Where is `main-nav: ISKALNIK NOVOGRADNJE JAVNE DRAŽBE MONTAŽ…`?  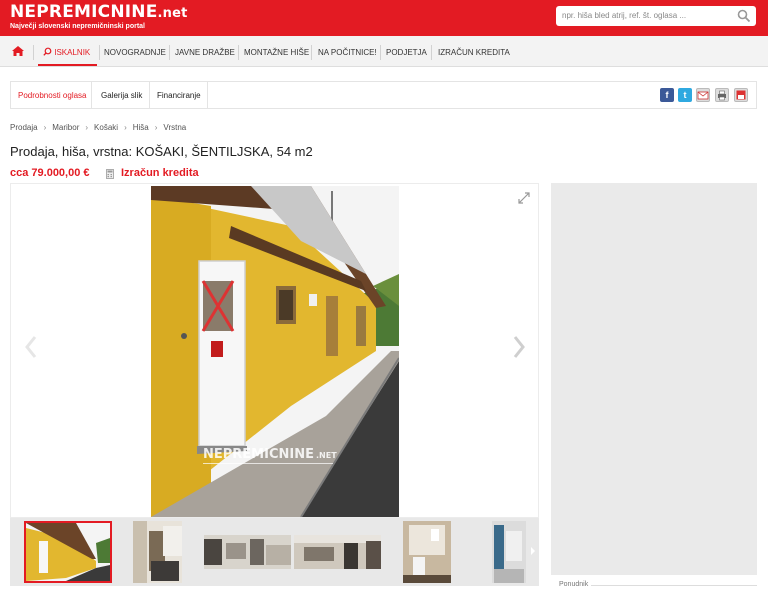 main-nav: ISKALNIK NOVOGRADNJE JAVNE DRAŽBE MONTAŽ… is located at coordinates (384, 51).